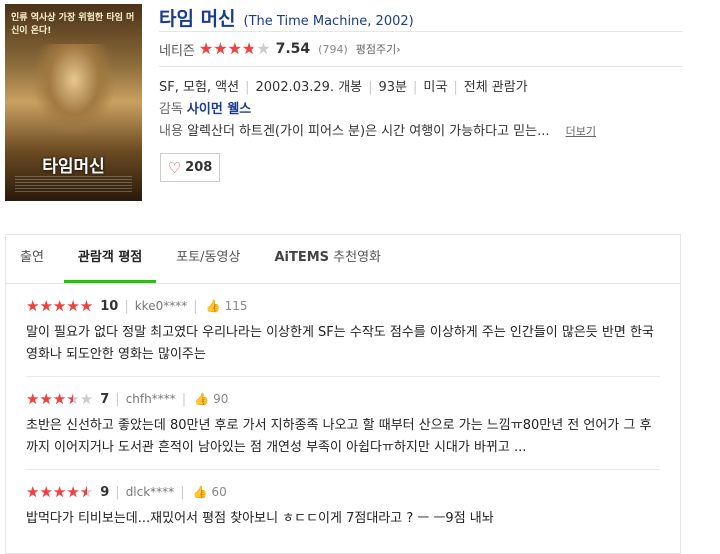 The width and height of the screenshot is (720, 554). What do you see at coordinates (171, 131) in the screenshot?
I see `description-label: 내용` at bounding box center [171, 131].